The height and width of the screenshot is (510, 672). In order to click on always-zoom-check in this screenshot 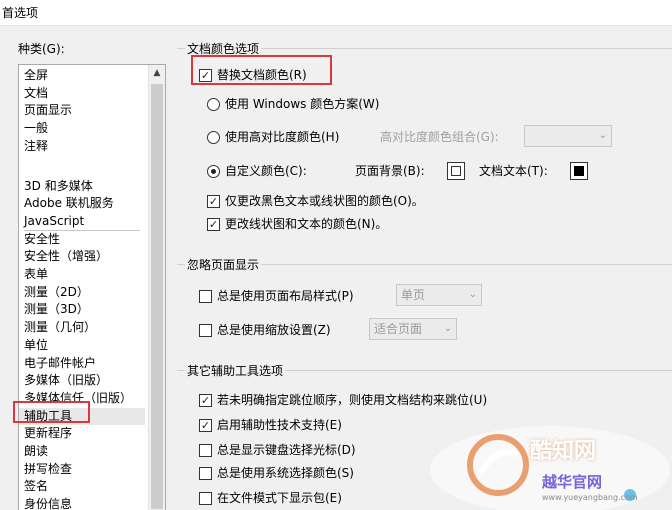, I will do `click(205, 330)`.